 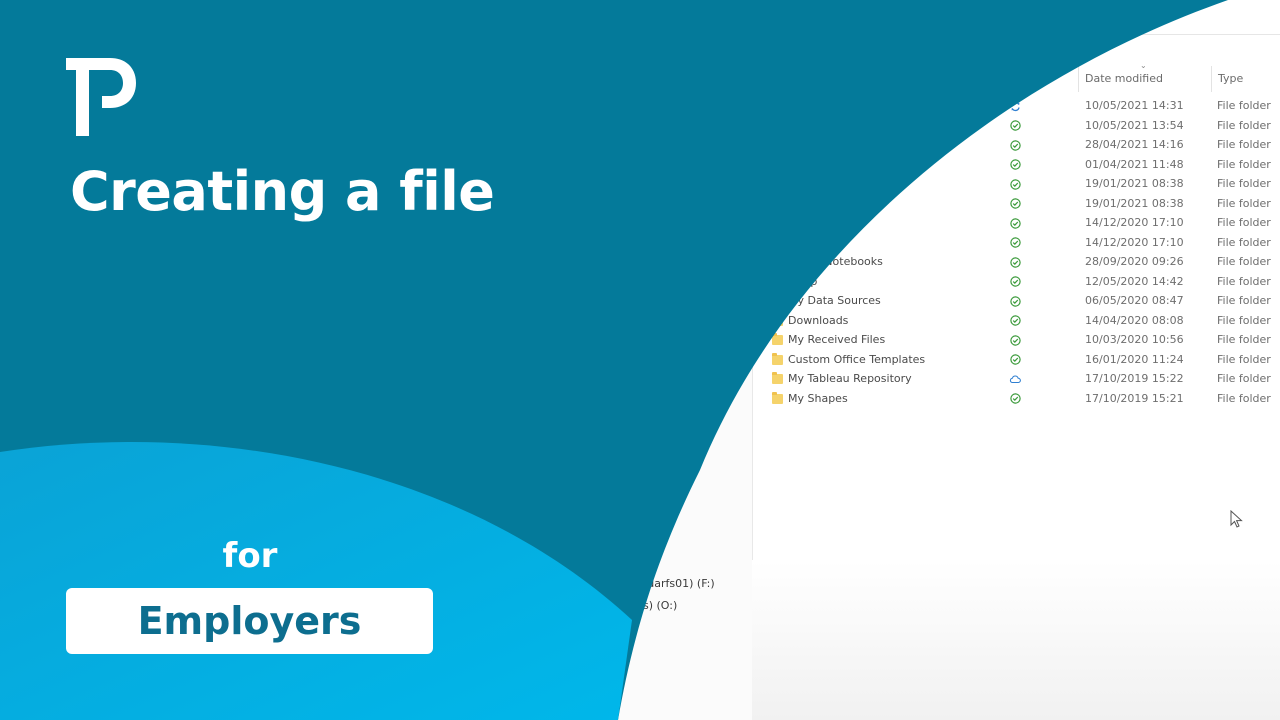 I want to click on tp-logo-icon, so click(x=101, y=97).